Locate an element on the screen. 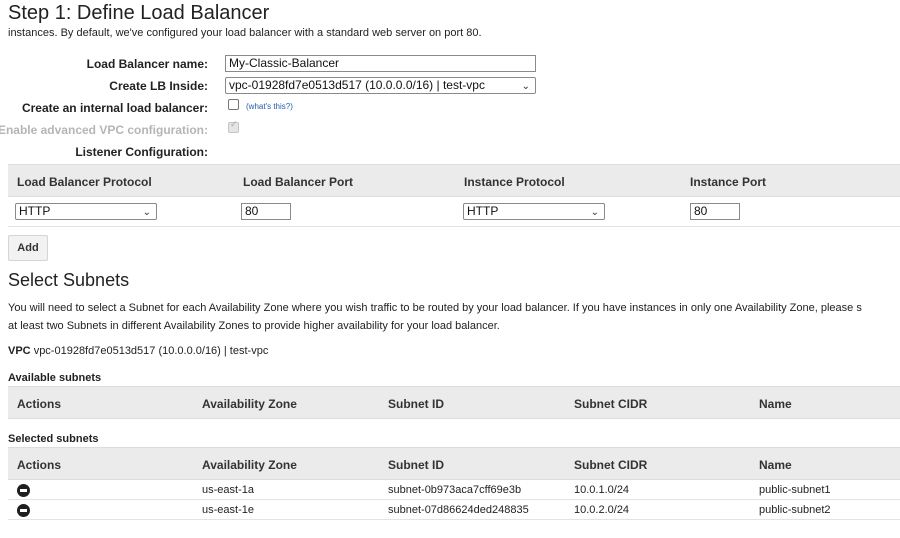 This screenshot has width=900, height=538. listener-row-divider is located at coordinates (454, 226).